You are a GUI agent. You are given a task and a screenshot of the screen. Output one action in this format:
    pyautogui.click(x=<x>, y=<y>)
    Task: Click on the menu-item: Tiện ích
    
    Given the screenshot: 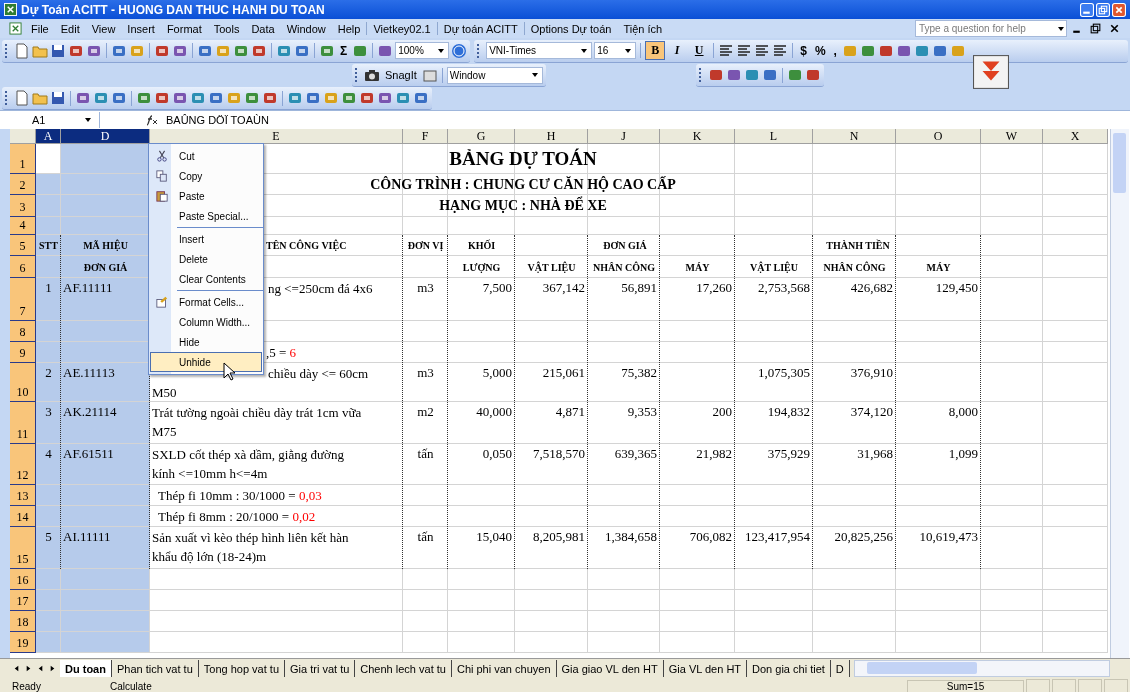 What is the action you would take?
    pyautogui.click(x=643, y=28)
    